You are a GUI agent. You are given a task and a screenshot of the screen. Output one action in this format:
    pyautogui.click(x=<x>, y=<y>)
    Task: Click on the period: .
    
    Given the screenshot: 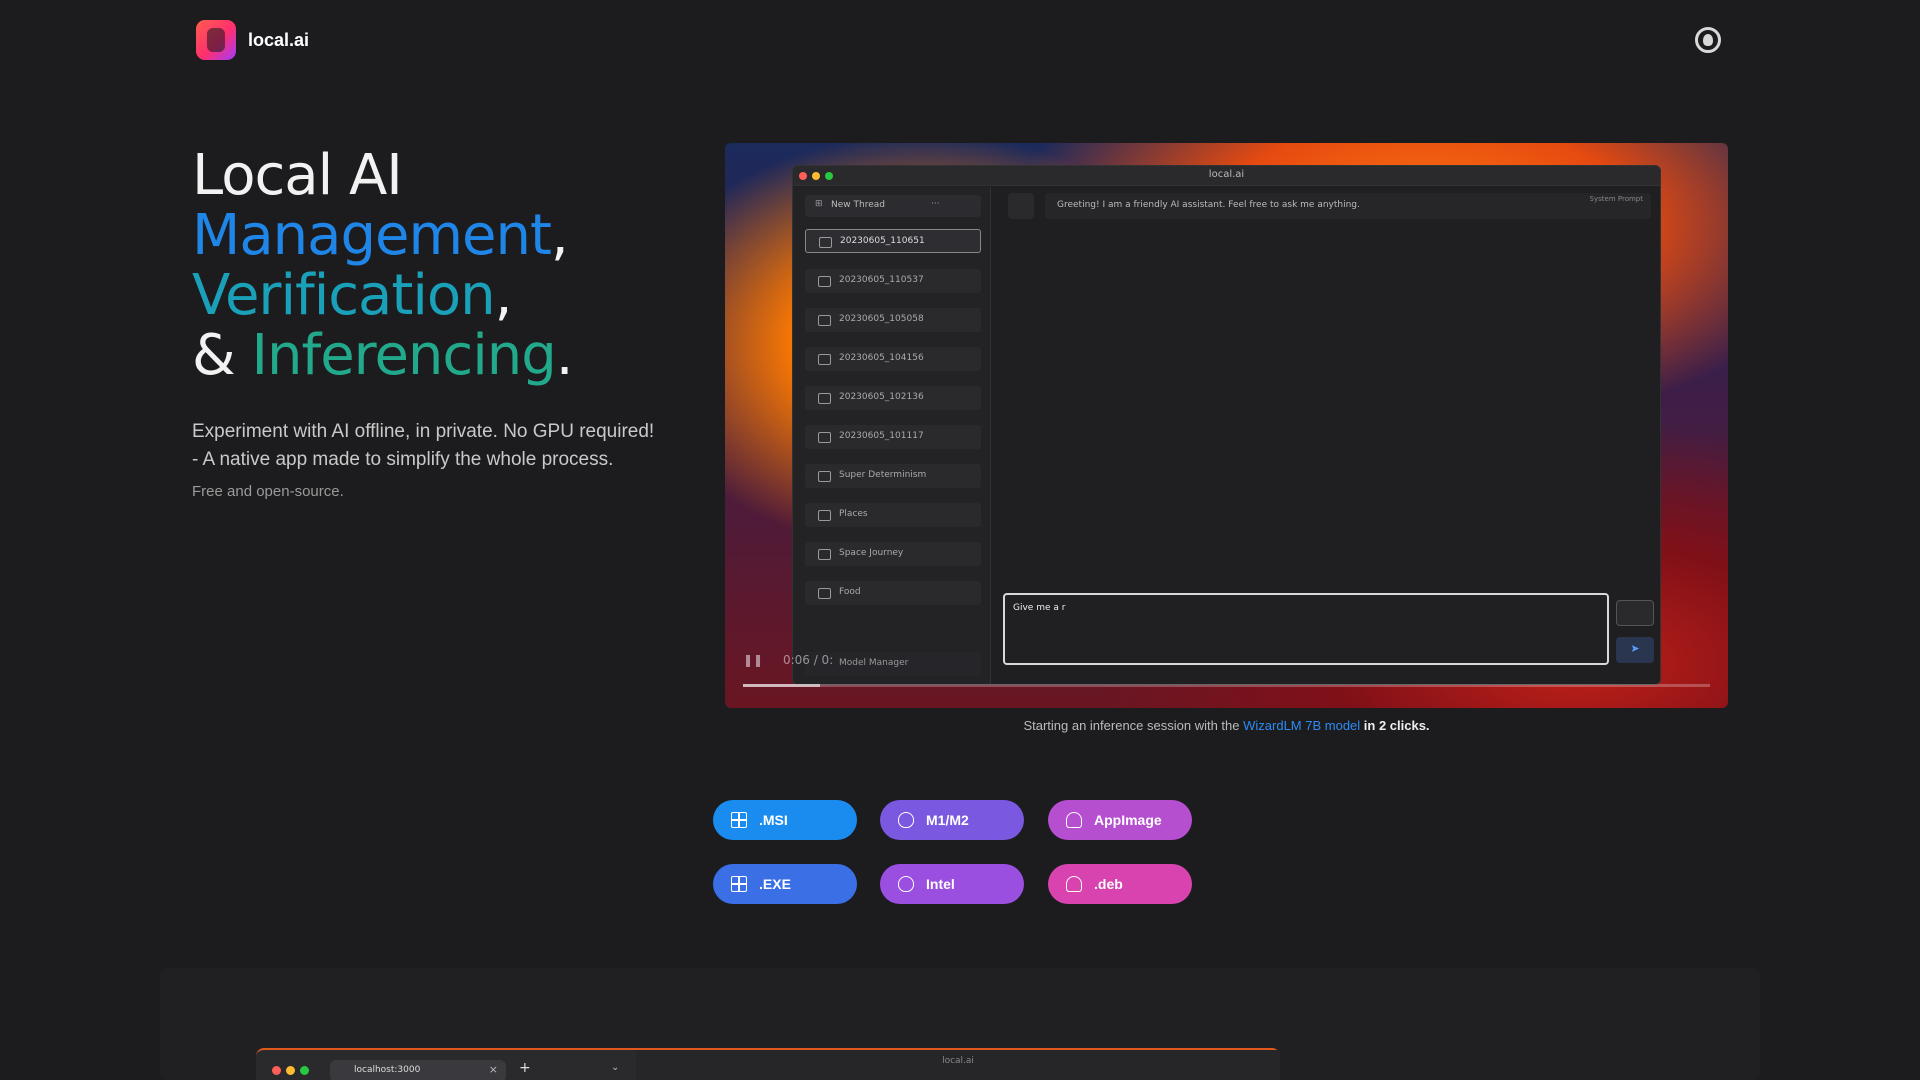 What is the action you would take?
    pyautogui.click(x=564, y=355)
    